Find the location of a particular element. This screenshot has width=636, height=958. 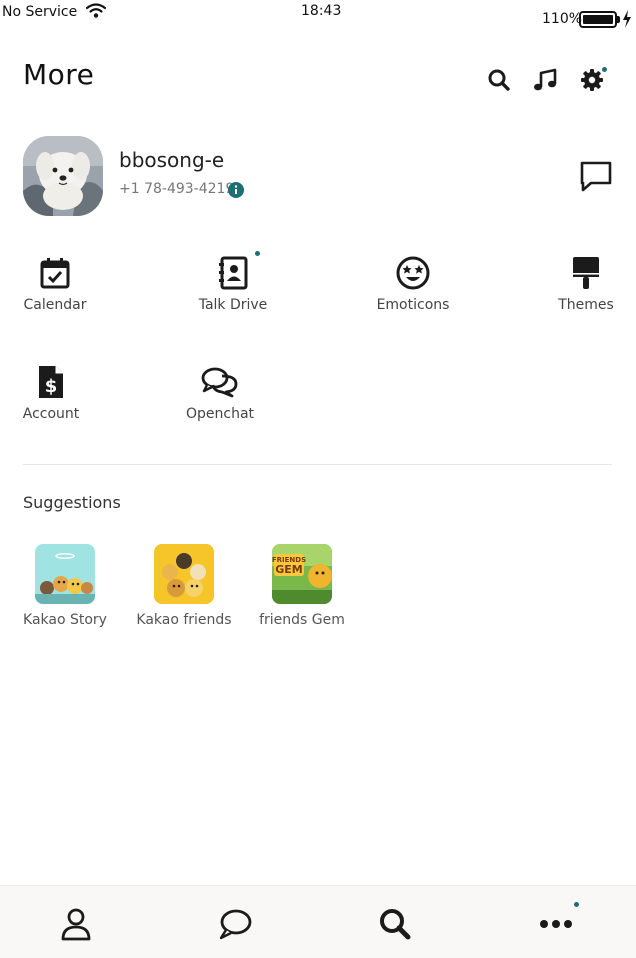

shortcut-themes: Themes is located at coordinates (583, 284).